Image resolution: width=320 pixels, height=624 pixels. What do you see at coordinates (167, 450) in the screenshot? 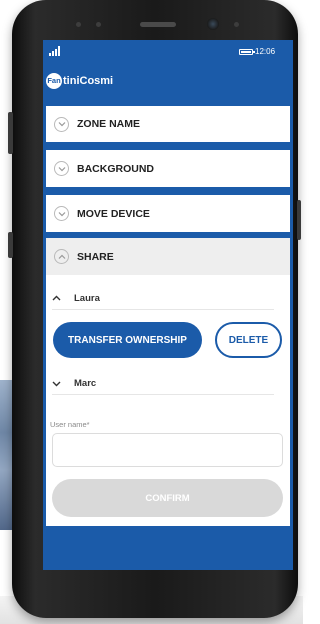
I see `user-name-field` at bounding box center [167, 450].